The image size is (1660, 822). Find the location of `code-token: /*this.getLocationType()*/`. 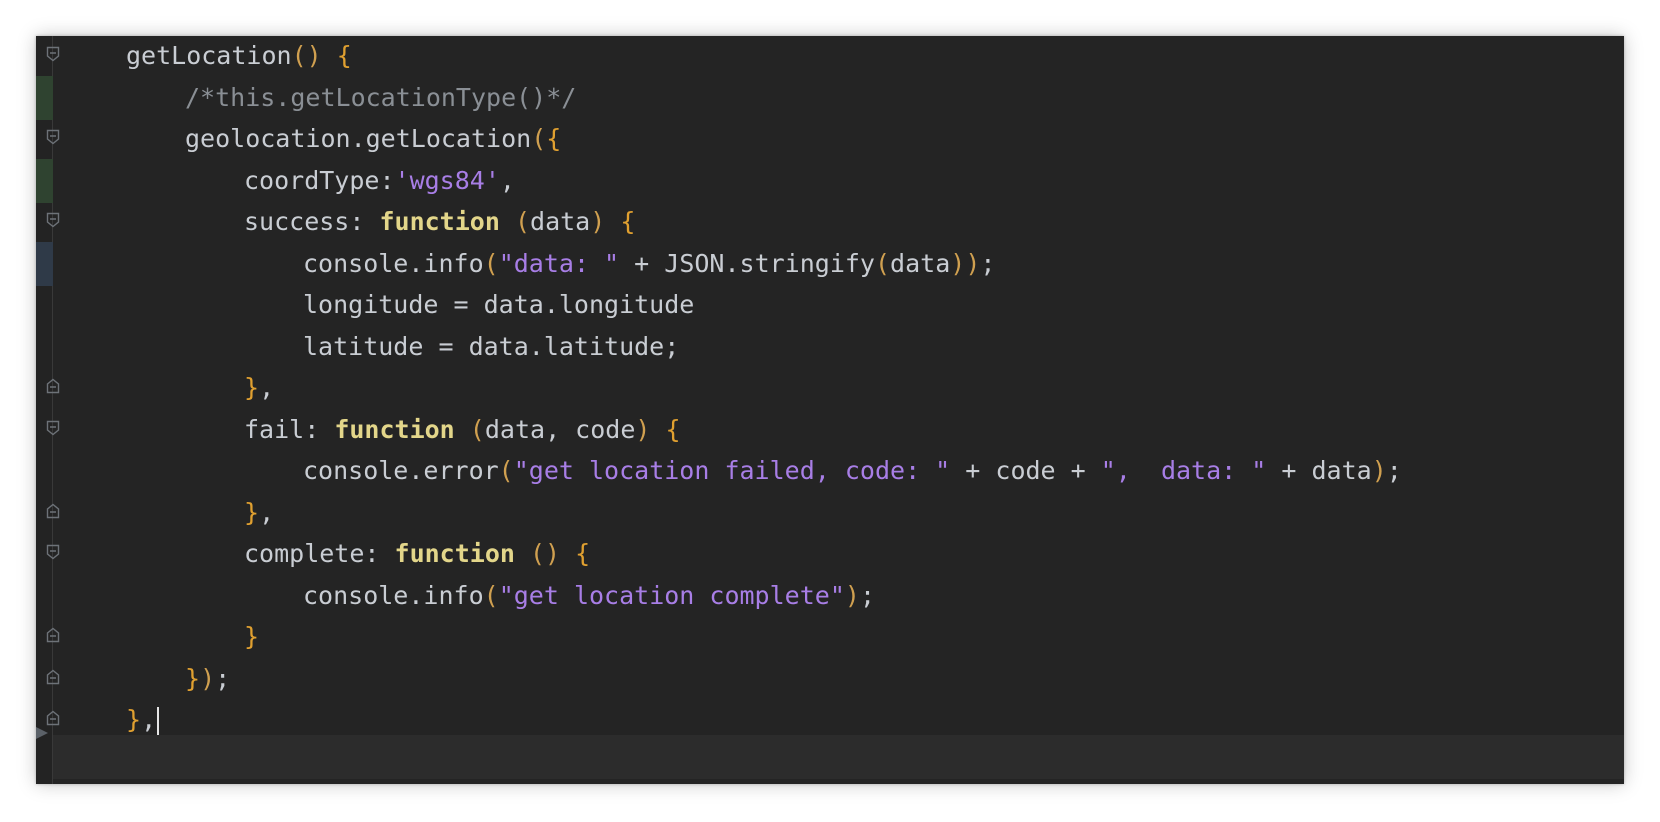

code-token: /*this.getLocationType()*/ is located at coordinates (381, 97).